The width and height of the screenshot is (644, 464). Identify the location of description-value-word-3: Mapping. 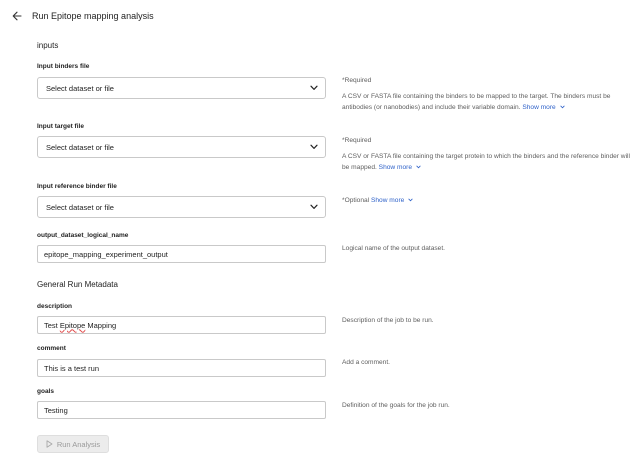
(102, 325).